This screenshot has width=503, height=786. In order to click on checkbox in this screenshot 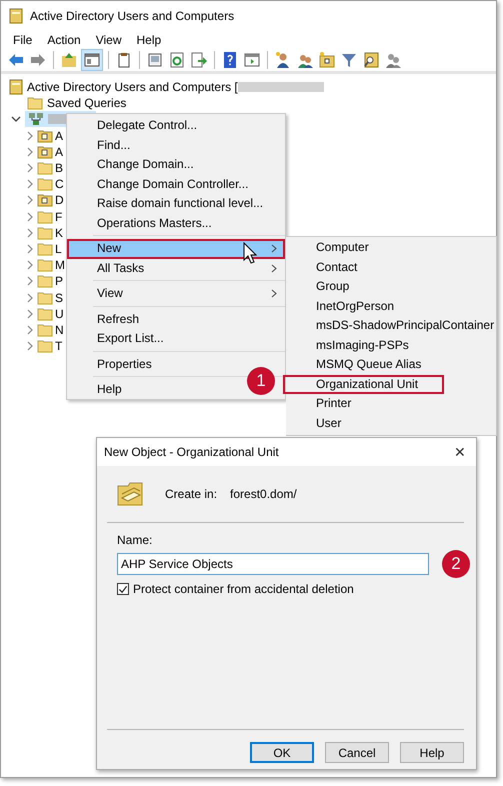, I will do `click(123, 589)`.